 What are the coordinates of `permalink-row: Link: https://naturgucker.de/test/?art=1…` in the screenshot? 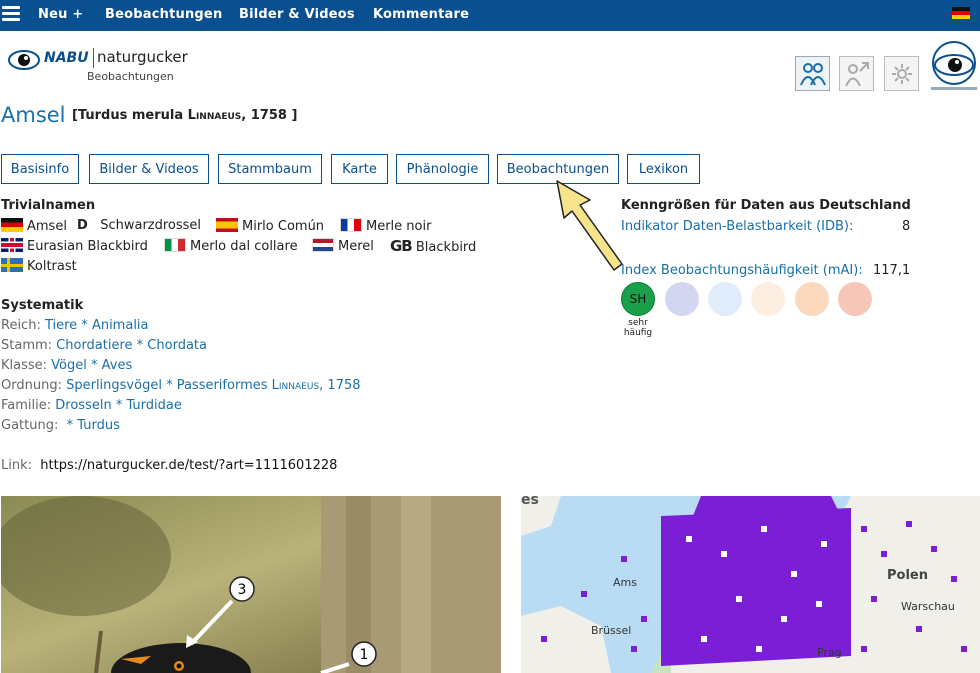 It's located at (169, 465).